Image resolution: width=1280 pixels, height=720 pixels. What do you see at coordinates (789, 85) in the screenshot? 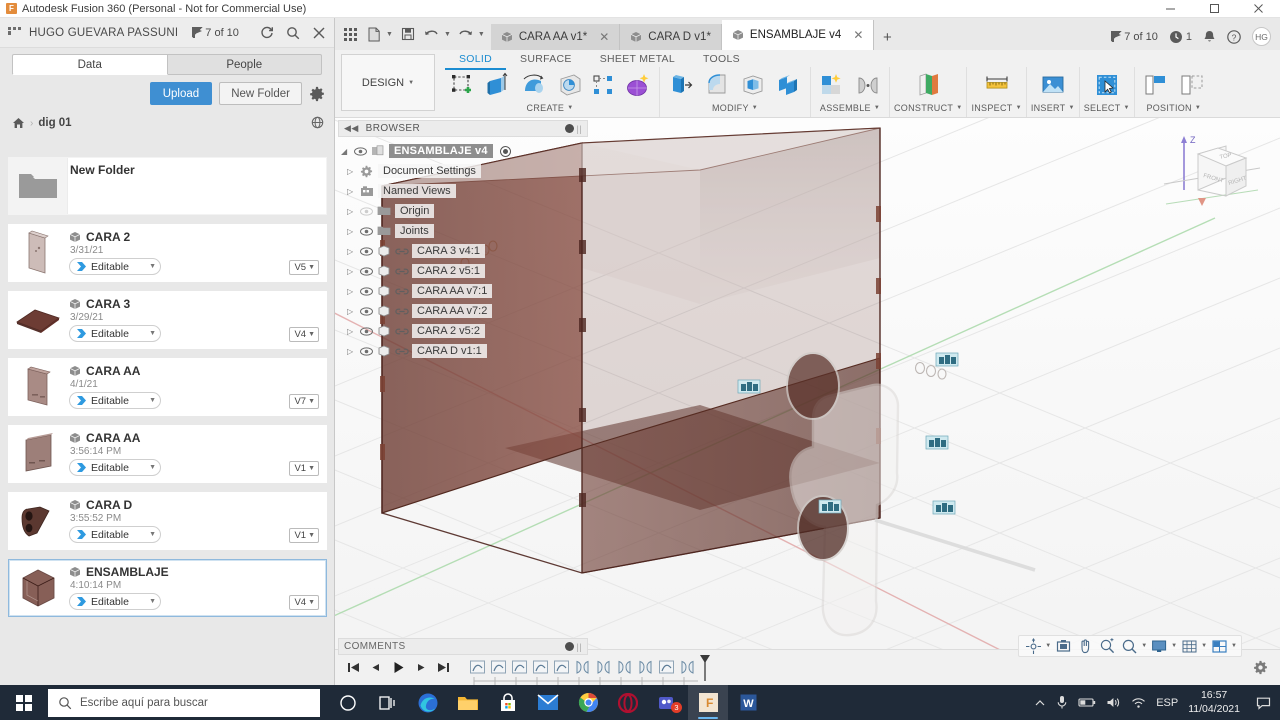
I see `combine-icon` at bounding box center [789, 85].